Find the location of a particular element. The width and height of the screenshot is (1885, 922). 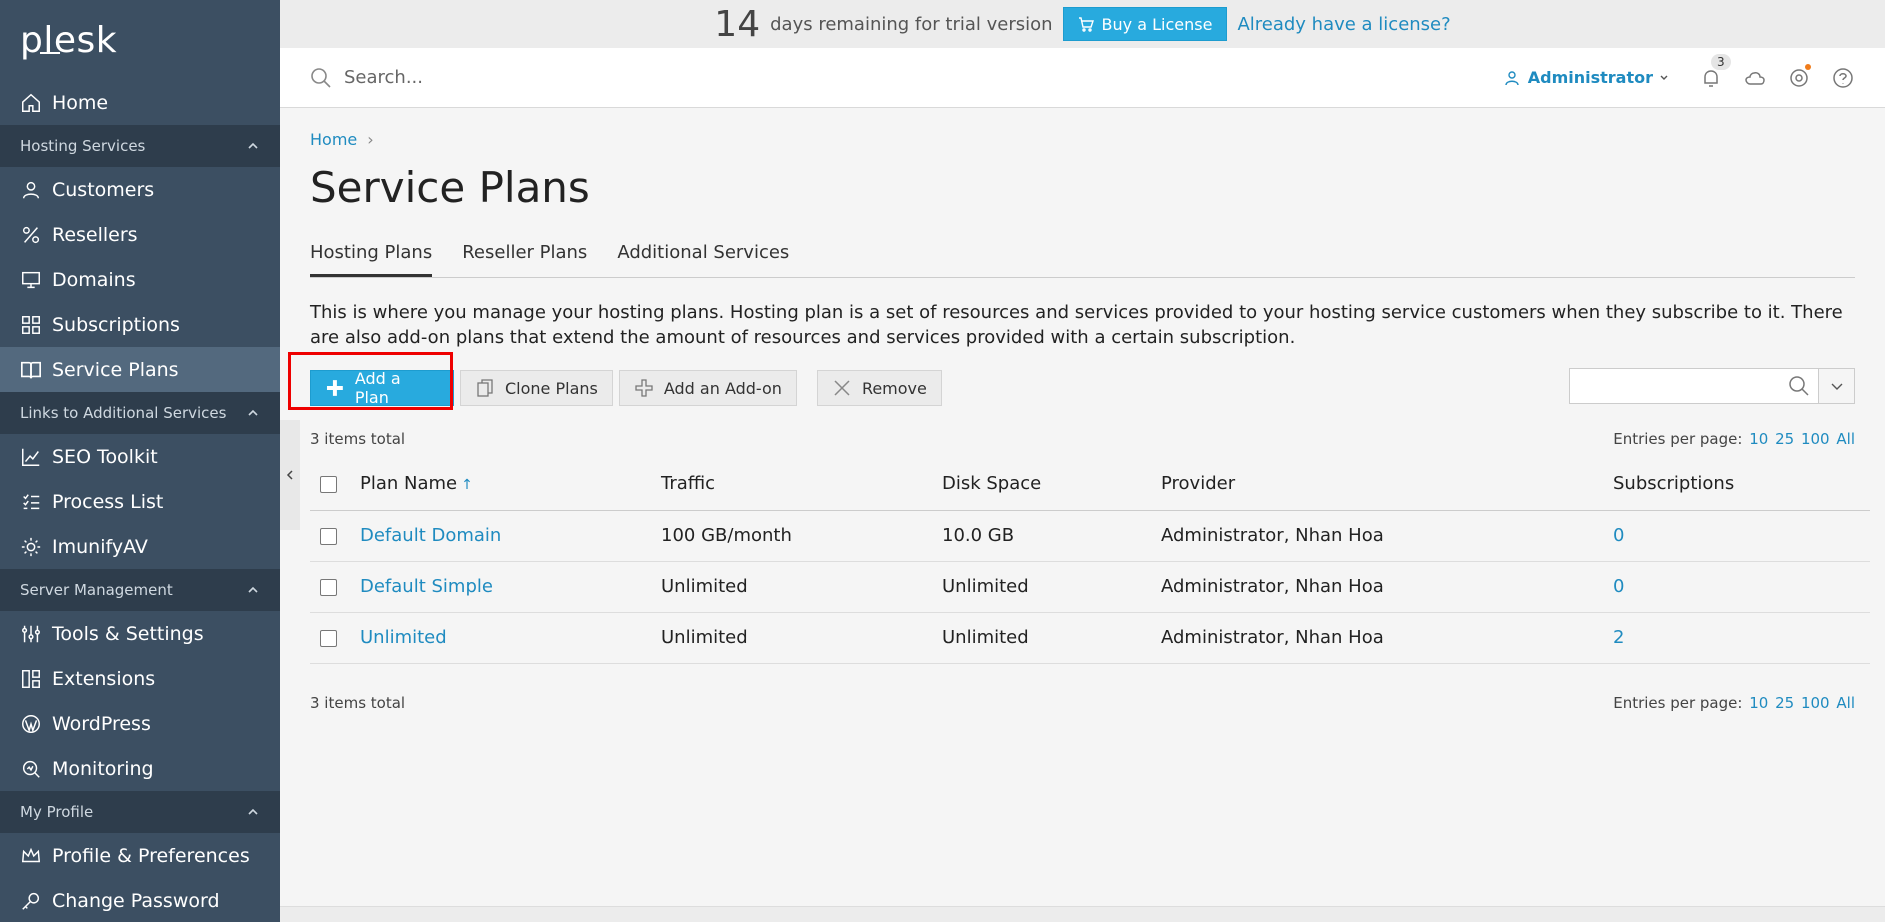

sidebar-item-profile-preferences: Profile & Preferences is located at coordinates (140, 855).